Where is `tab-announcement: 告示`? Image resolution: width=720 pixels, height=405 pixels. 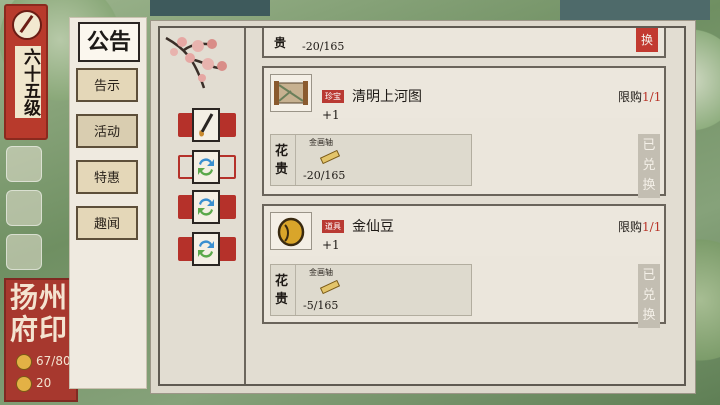 tab-announcement: 告示 is located at coordinates (107, 85).